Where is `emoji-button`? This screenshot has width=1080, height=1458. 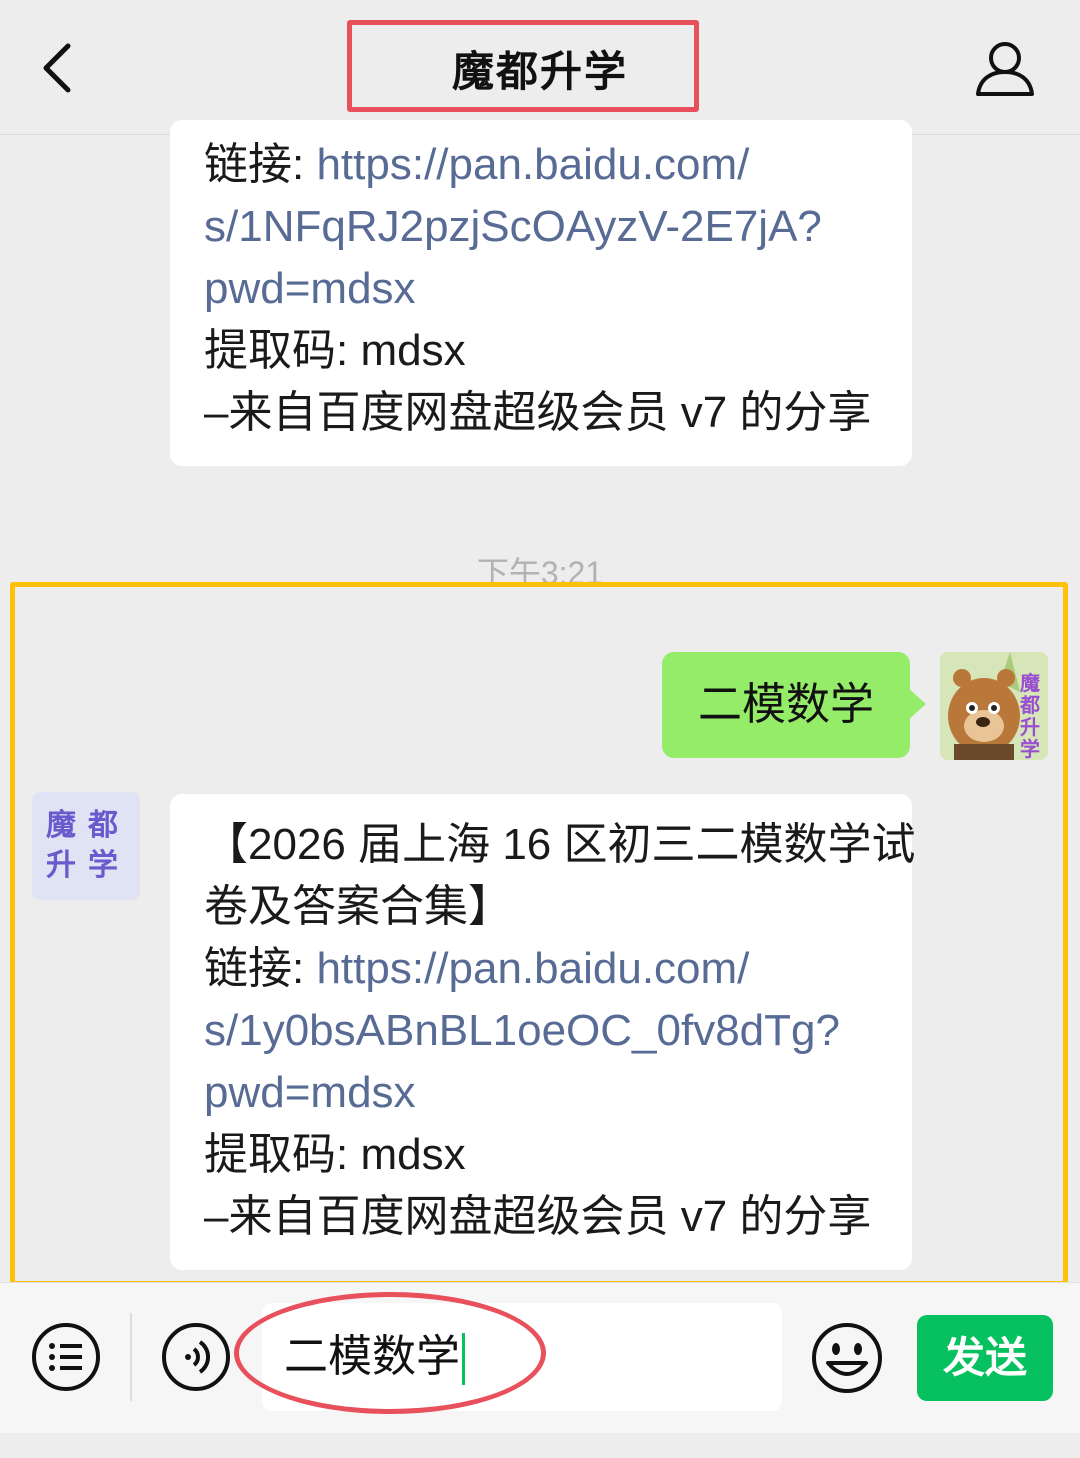
emoji-button is located at coordinates (847, 1358).